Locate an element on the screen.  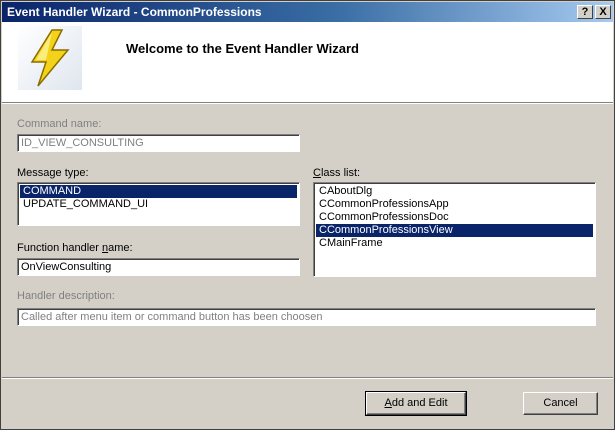
handler-description-field is located at coordinates (306, 317).